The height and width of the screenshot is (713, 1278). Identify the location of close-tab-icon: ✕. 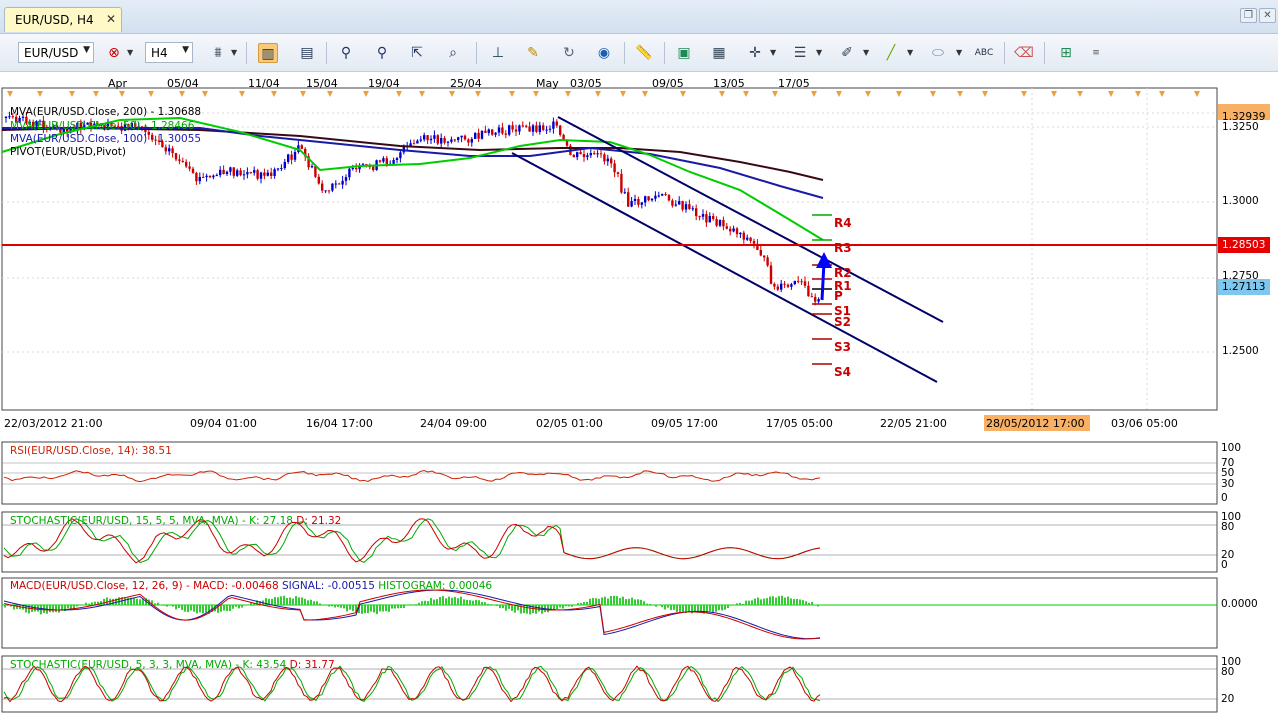
(111, 19).